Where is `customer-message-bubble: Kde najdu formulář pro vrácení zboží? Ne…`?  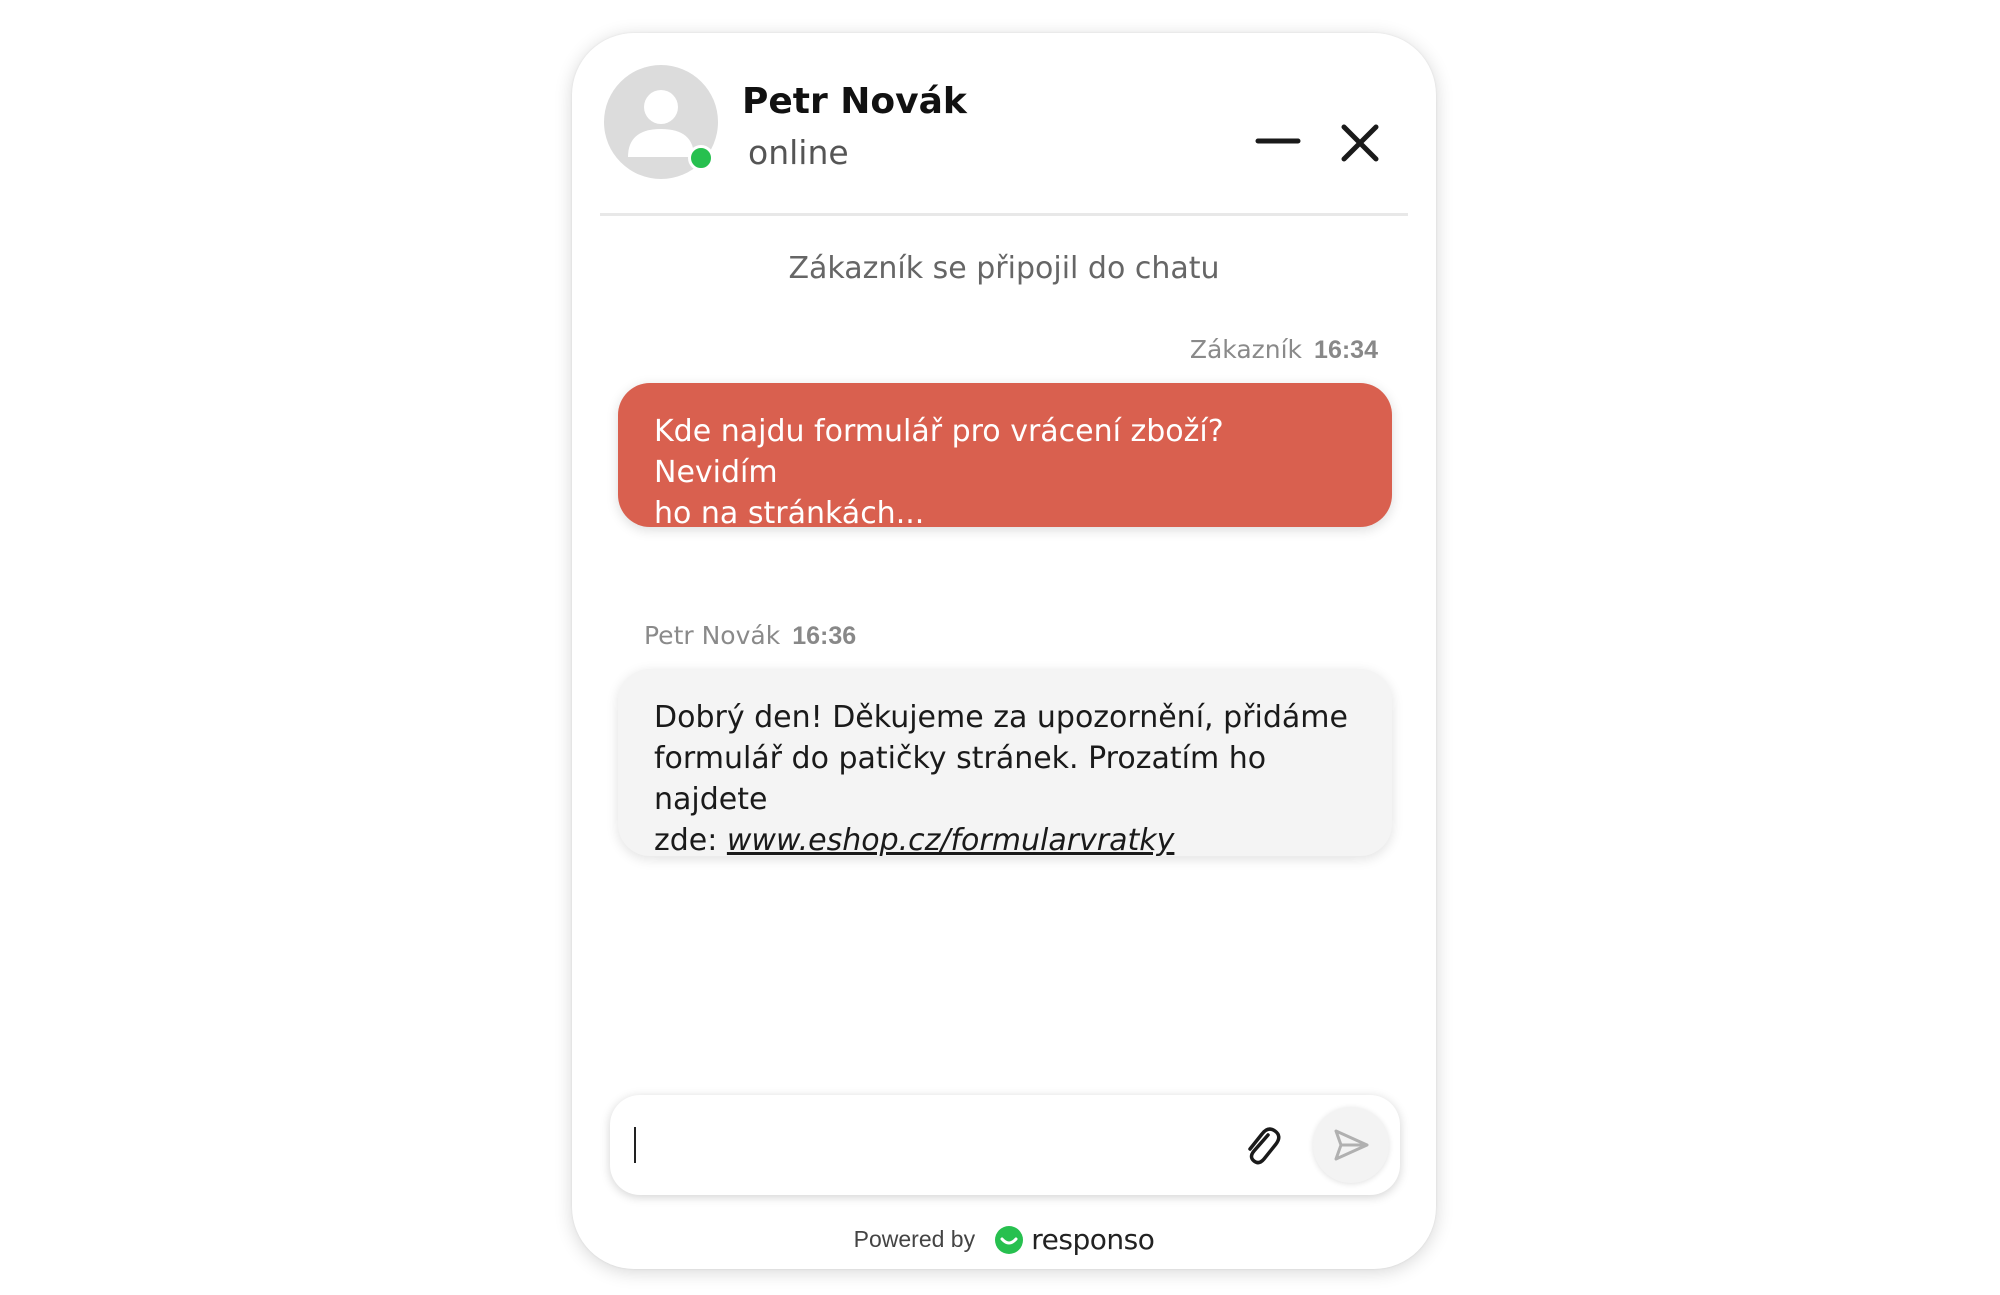 customer-message-bubble: Kde najdu formulář pro vrácení zboží? Ne… is located at coordinates (1005, 457).